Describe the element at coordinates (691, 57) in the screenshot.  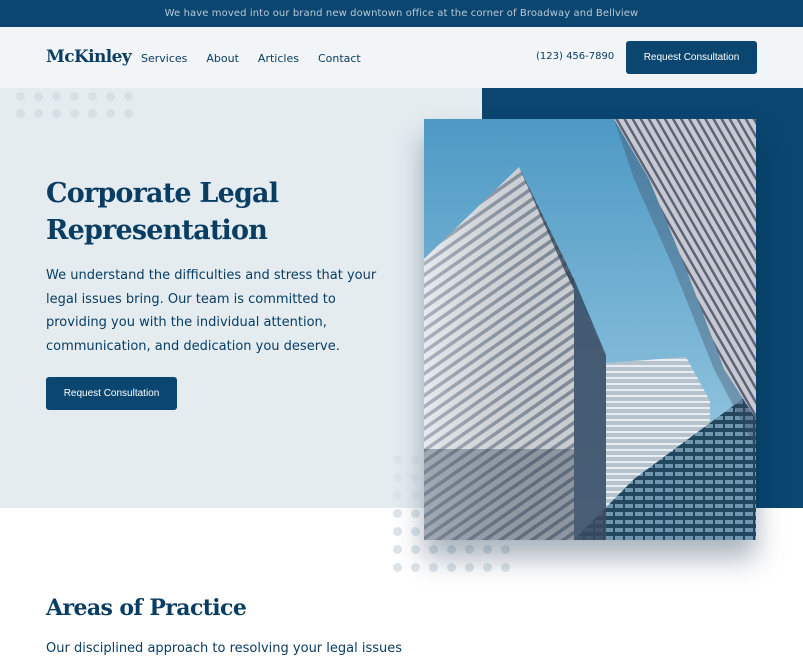
I see `header-request-consultation-button: Request Consultation` at that location.